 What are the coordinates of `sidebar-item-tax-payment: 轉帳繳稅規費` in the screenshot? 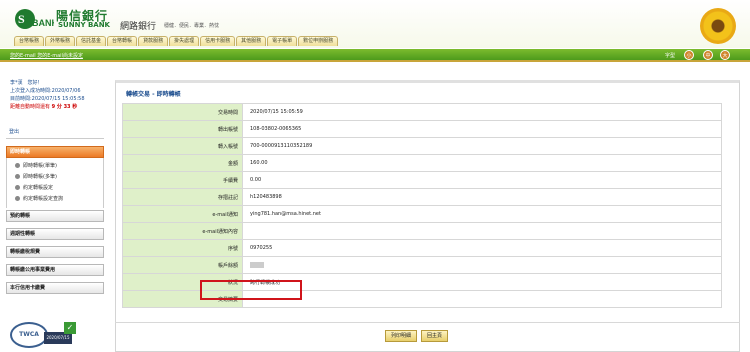 It's located at (55, 252).